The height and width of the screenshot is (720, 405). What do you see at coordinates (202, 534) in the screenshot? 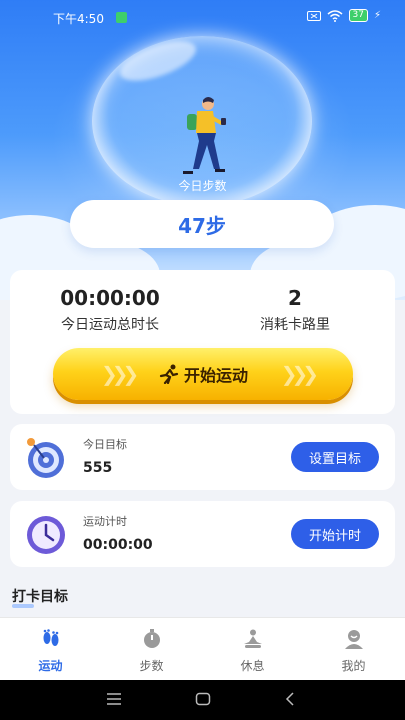
I see `timer-card: 运动计时 00:00:00 开始计时` at bounding box center [202, 534].